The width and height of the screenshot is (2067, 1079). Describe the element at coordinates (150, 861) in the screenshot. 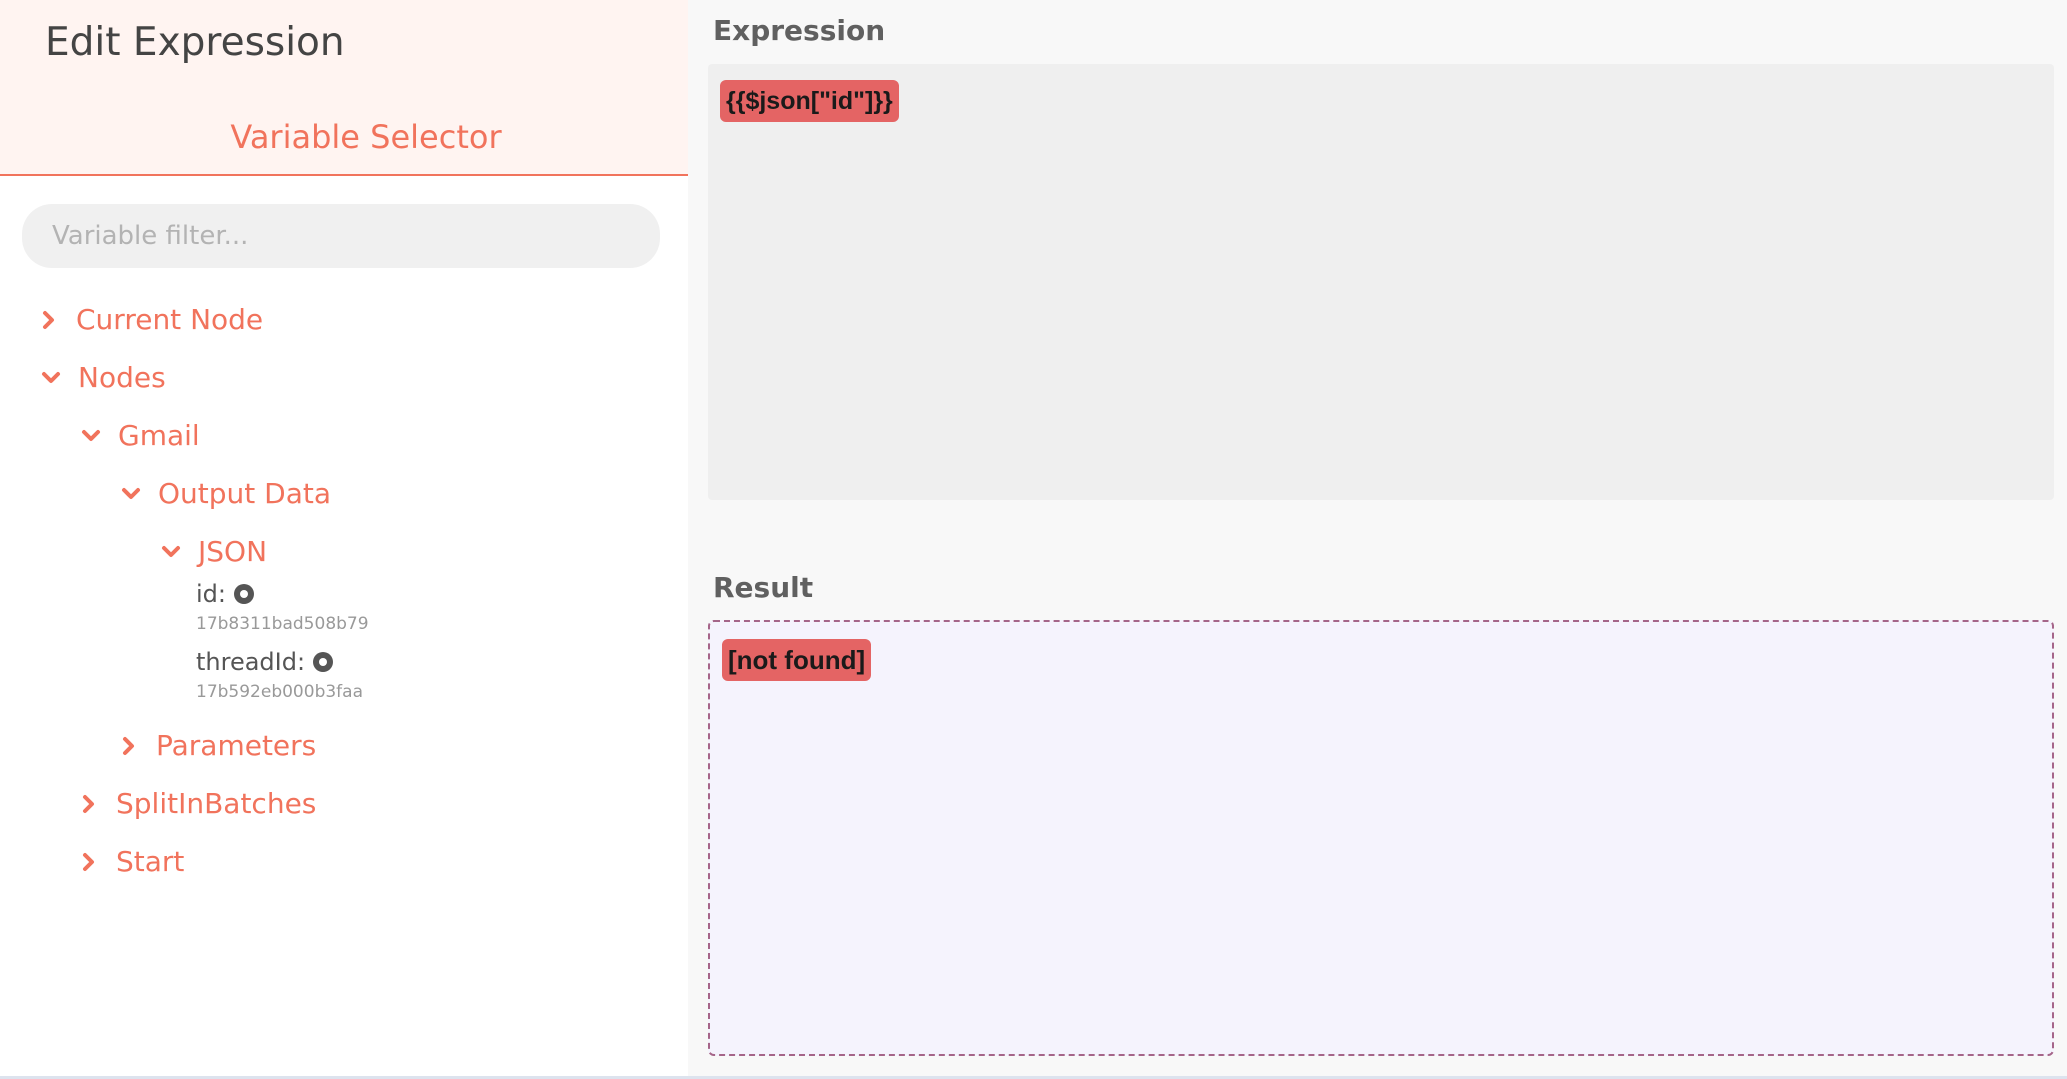

I see `tree-label-start: Start` at that location.